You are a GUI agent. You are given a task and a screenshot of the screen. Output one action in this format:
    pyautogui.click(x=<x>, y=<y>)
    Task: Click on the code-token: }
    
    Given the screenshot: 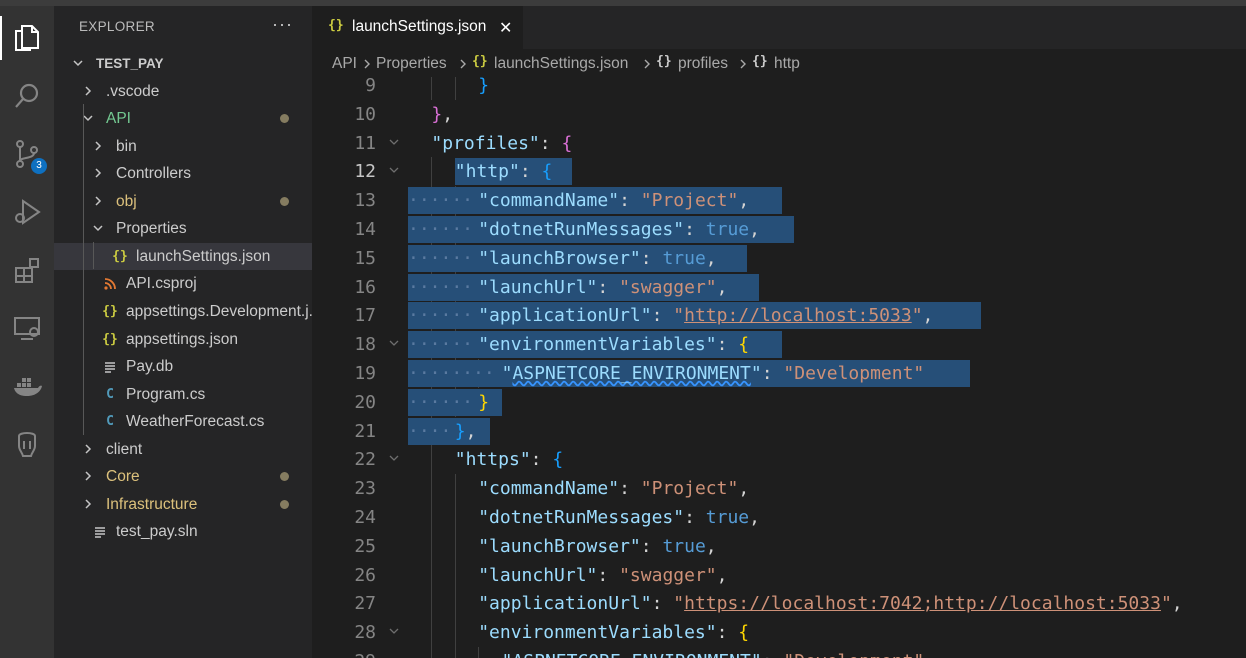 What is the action you would take?
    pyautogui.click(x=484, y=86)
    